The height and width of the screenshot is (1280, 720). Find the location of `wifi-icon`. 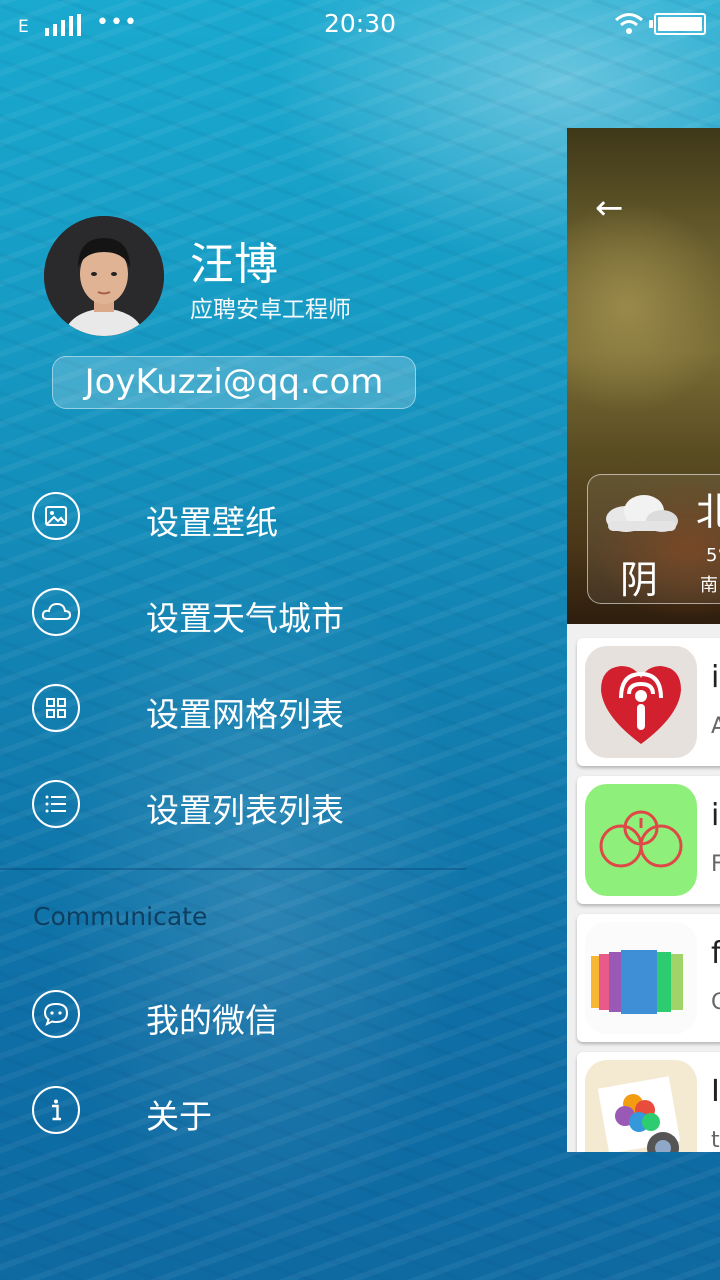

wifi-icon is located at coordinates (629, 23).